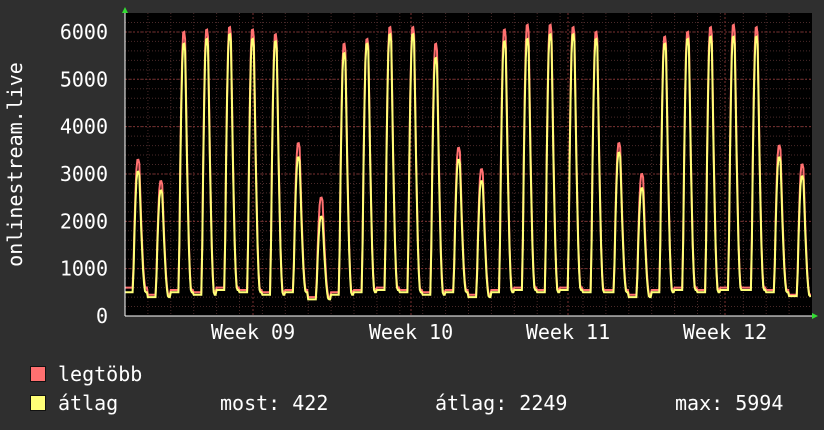  What do you see at coordinates (102, 316) in the screenshot?
I see `y-tick-label: 0` at bounding box center [102, 316].